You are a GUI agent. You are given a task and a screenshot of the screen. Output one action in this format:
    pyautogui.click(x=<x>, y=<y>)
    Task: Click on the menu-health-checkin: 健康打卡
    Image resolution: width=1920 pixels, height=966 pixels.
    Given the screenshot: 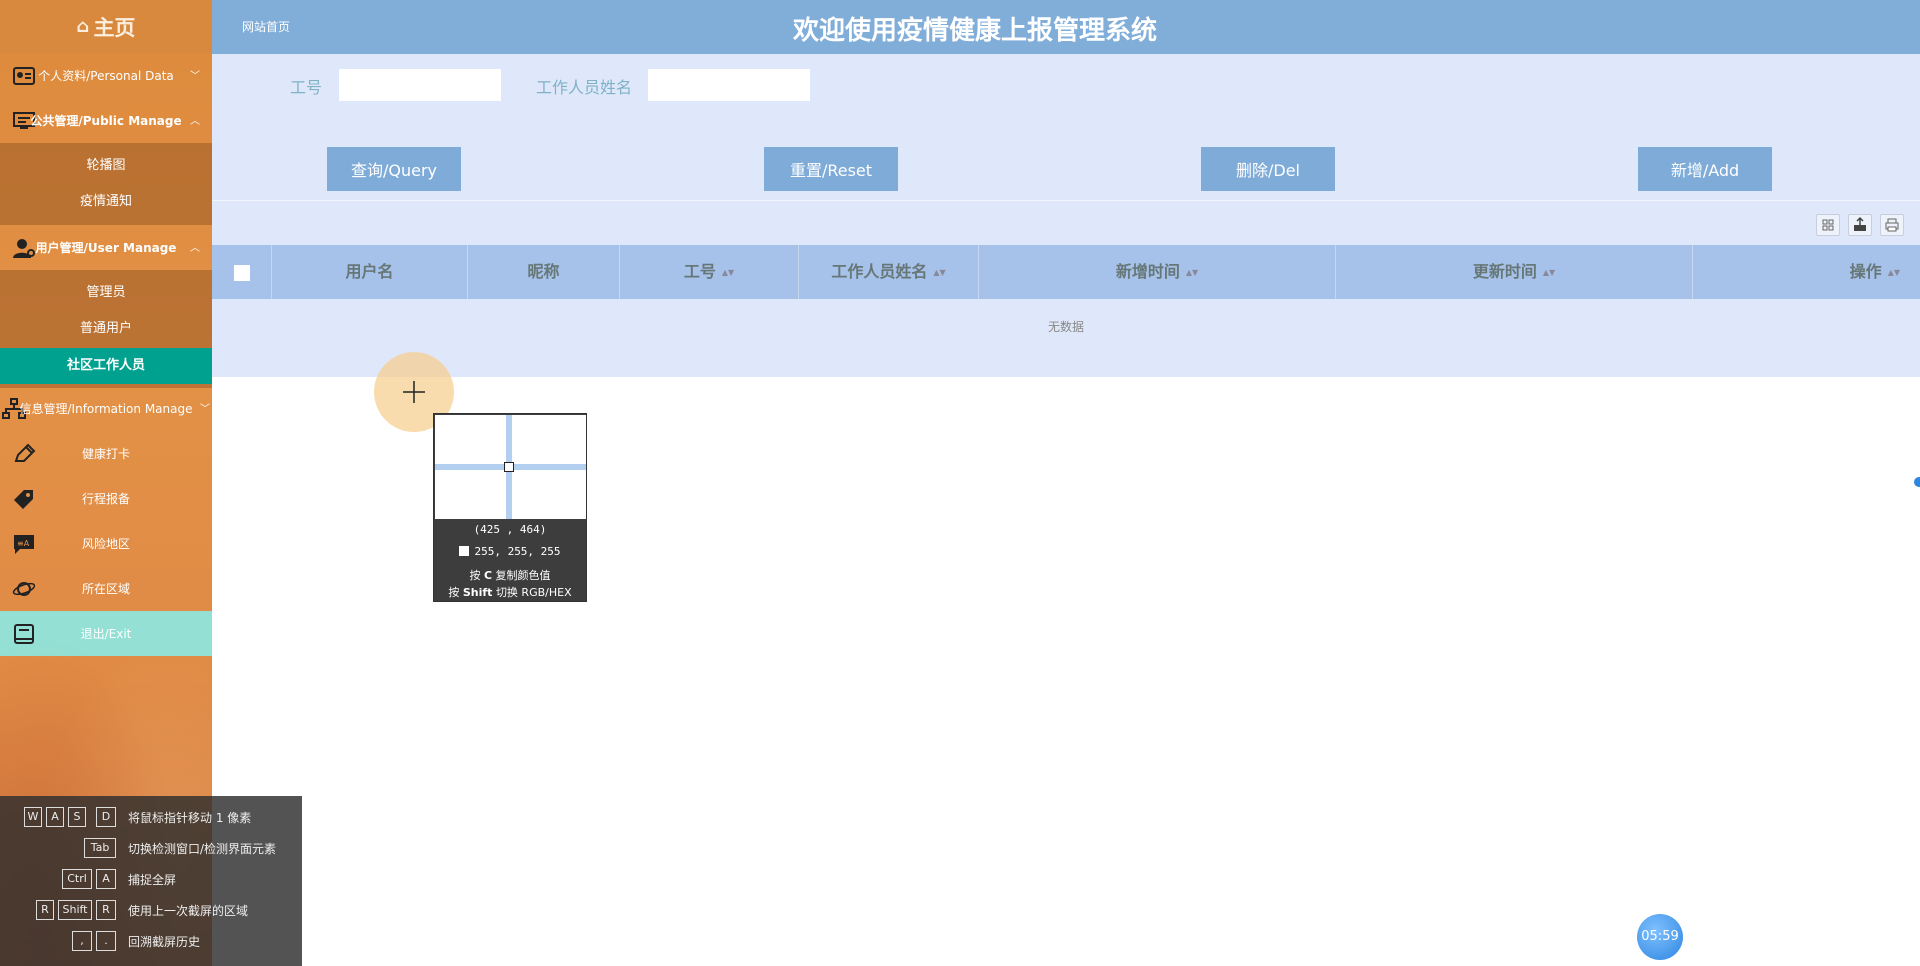 What is the action you would take?
    pyautogui.click(x=106, y=453)
    